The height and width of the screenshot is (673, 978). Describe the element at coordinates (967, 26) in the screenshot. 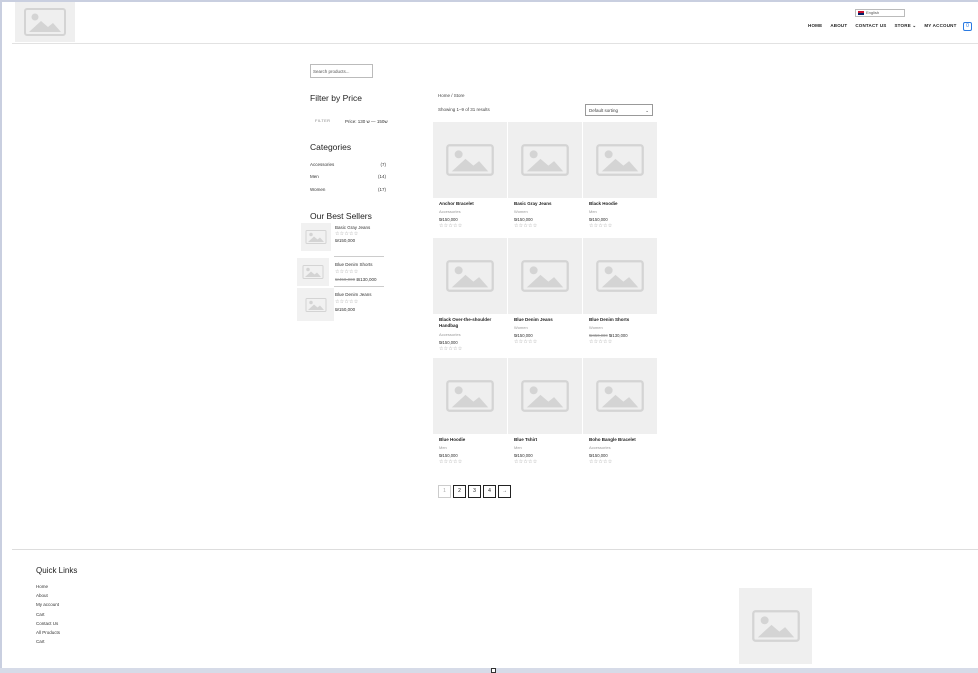

I see `cart-button: 0` at that location.